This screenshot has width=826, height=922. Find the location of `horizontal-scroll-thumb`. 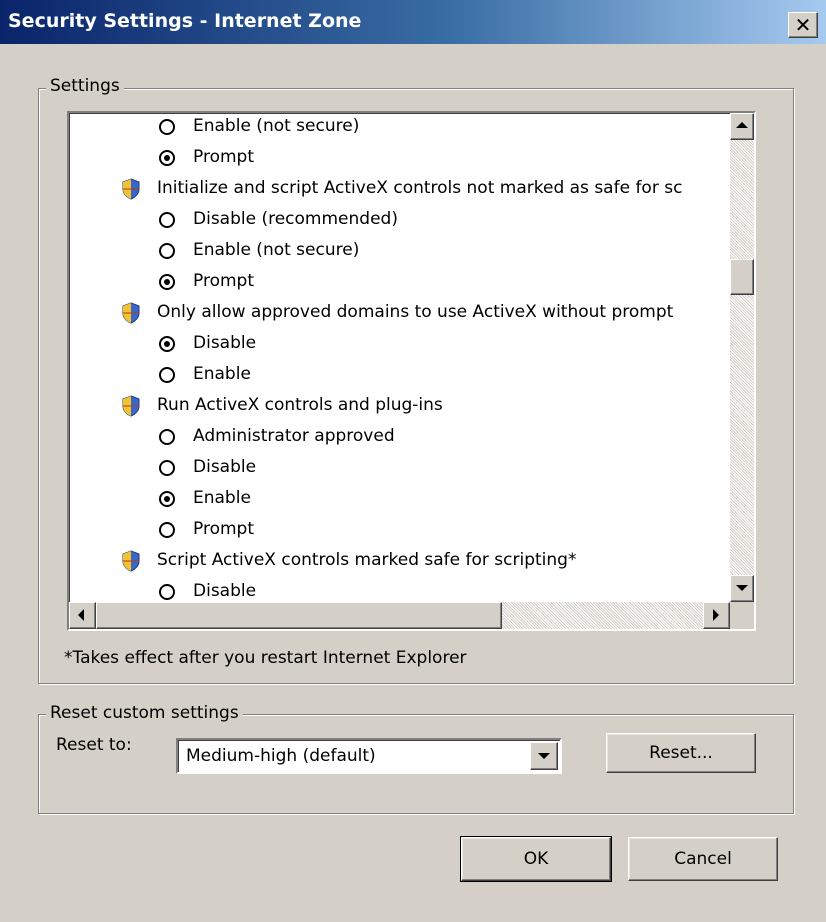

horizontal-scroll-thumb is located at coordinates (299, 615).